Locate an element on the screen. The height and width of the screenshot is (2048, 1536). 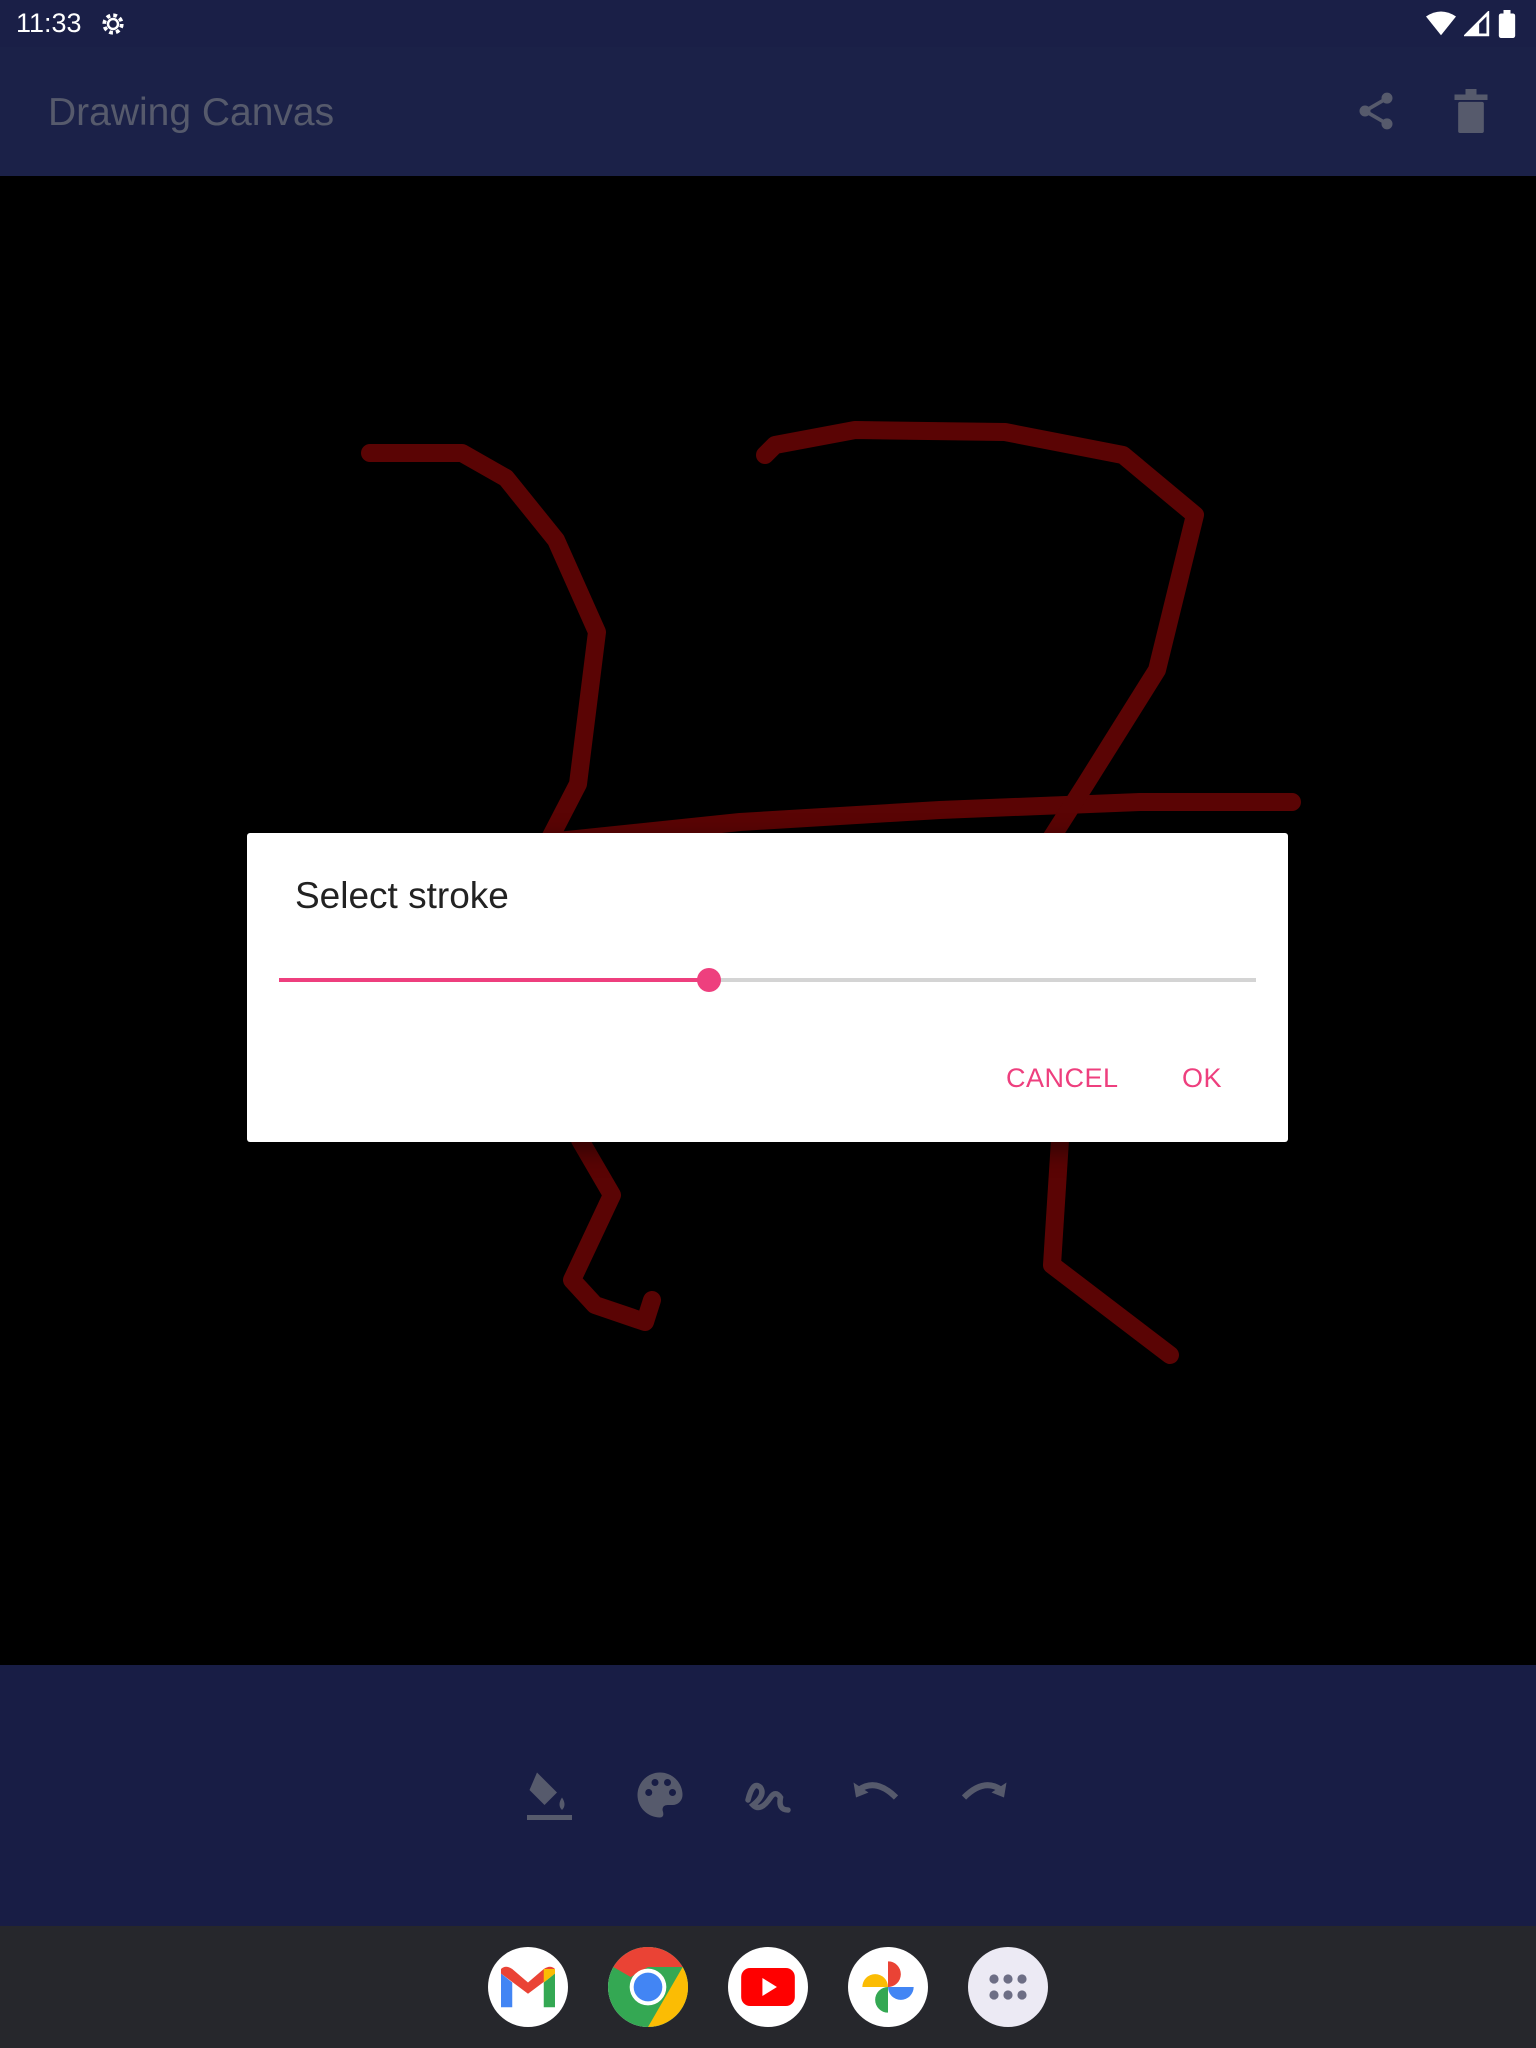
app-bar: Drawing Canvas is located at coordinates (768, 111).